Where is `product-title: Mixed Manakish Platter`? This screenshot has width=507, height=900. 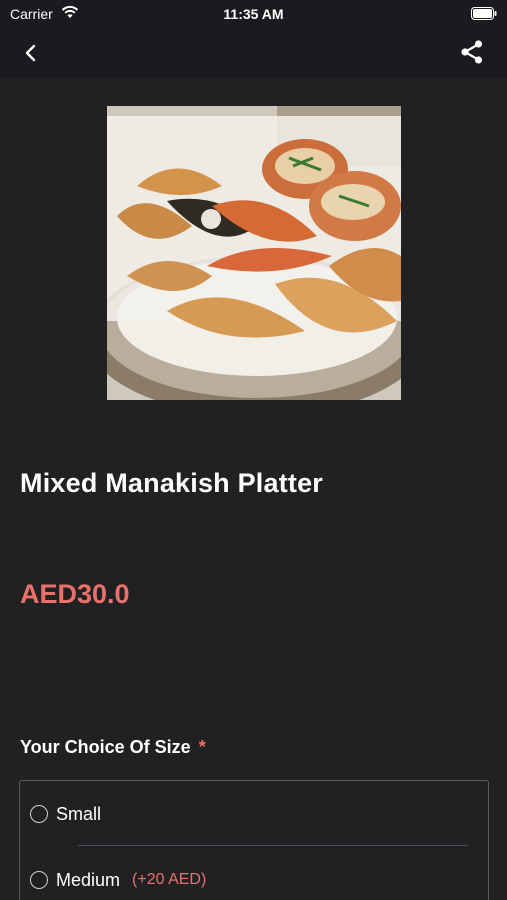
product-title: Mixed Manakish Platter is located at coordinates (171, 483).